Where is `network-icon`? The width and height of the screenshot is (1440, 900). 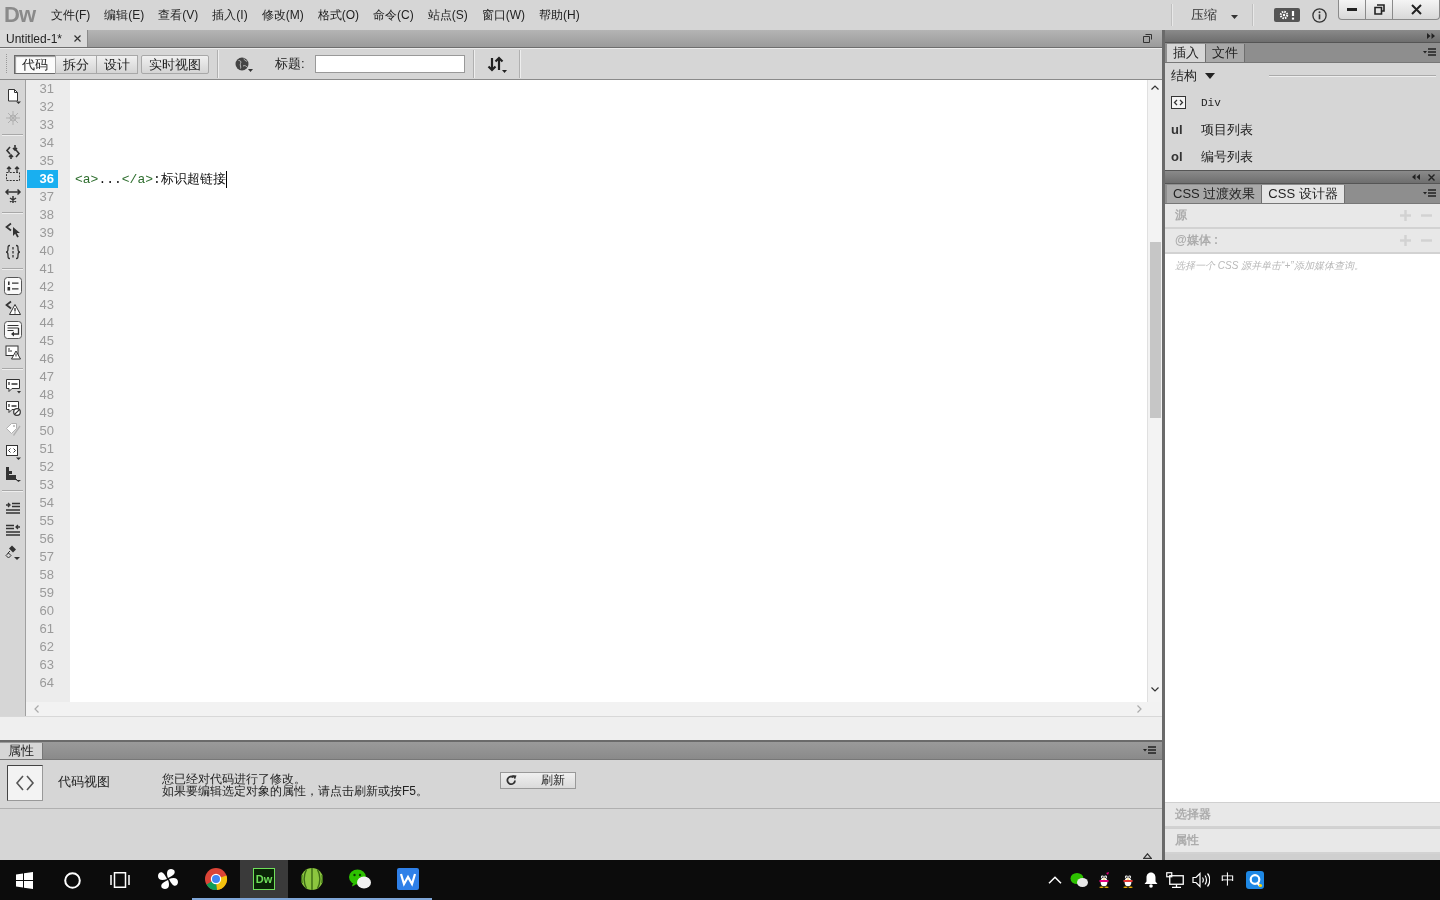 network-icon is located at coordinates (1175, 880).